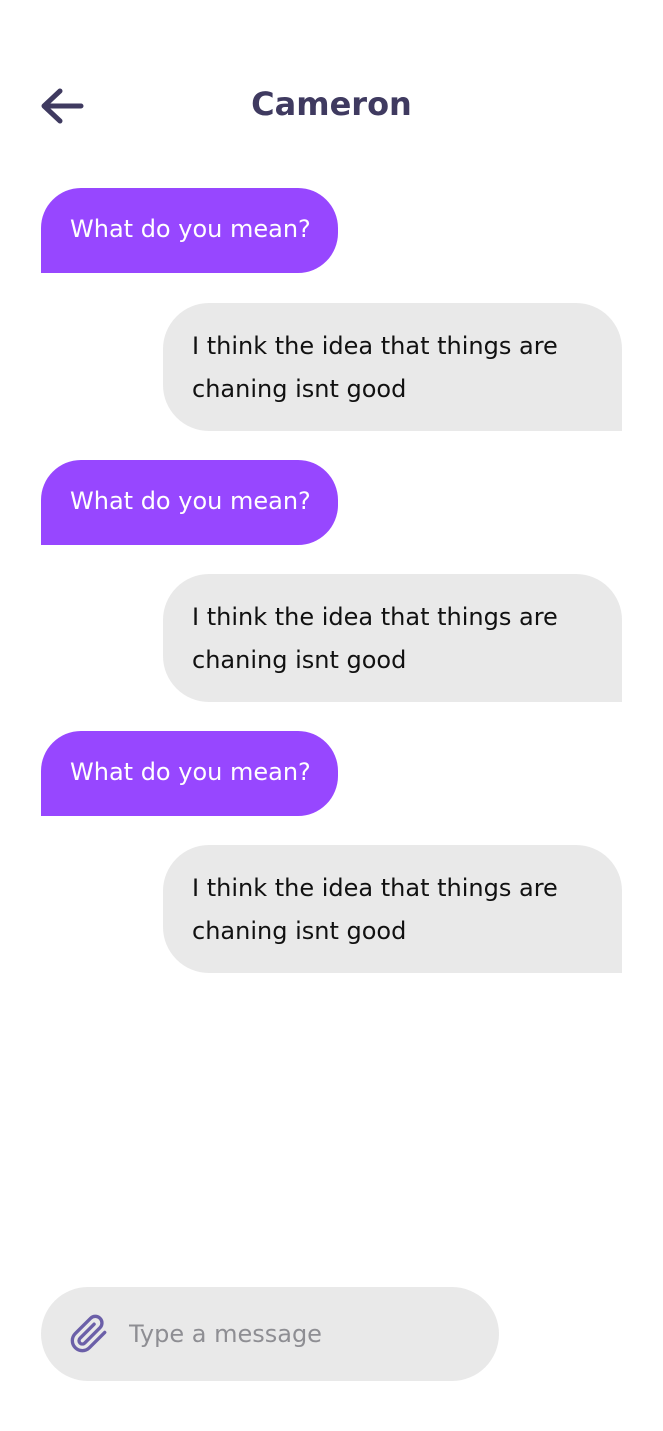  I want to click on message-input, so click(299, 1334).